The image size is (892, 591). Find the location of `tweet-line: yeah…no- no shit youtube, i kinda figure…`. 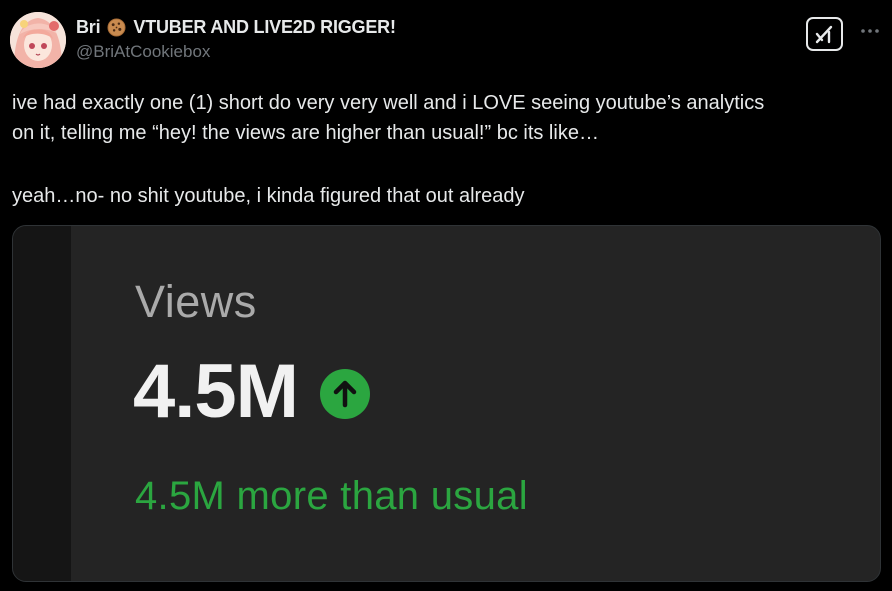

tweet-line: yeah…no- no shit youtube, i kinda figure… is located at coordinates (268, 196).